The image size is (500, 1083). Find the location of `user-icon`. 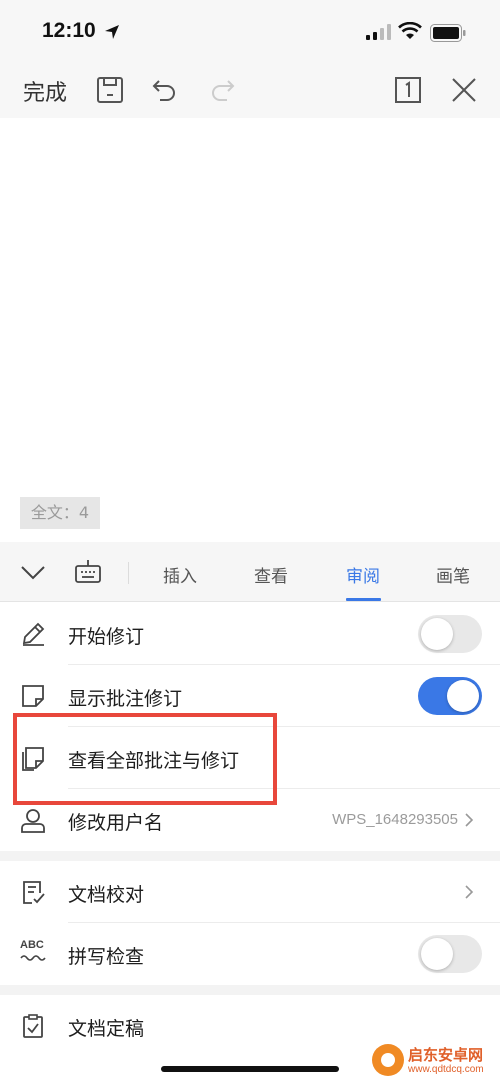

user-icon is located at coordinates (33, 821).